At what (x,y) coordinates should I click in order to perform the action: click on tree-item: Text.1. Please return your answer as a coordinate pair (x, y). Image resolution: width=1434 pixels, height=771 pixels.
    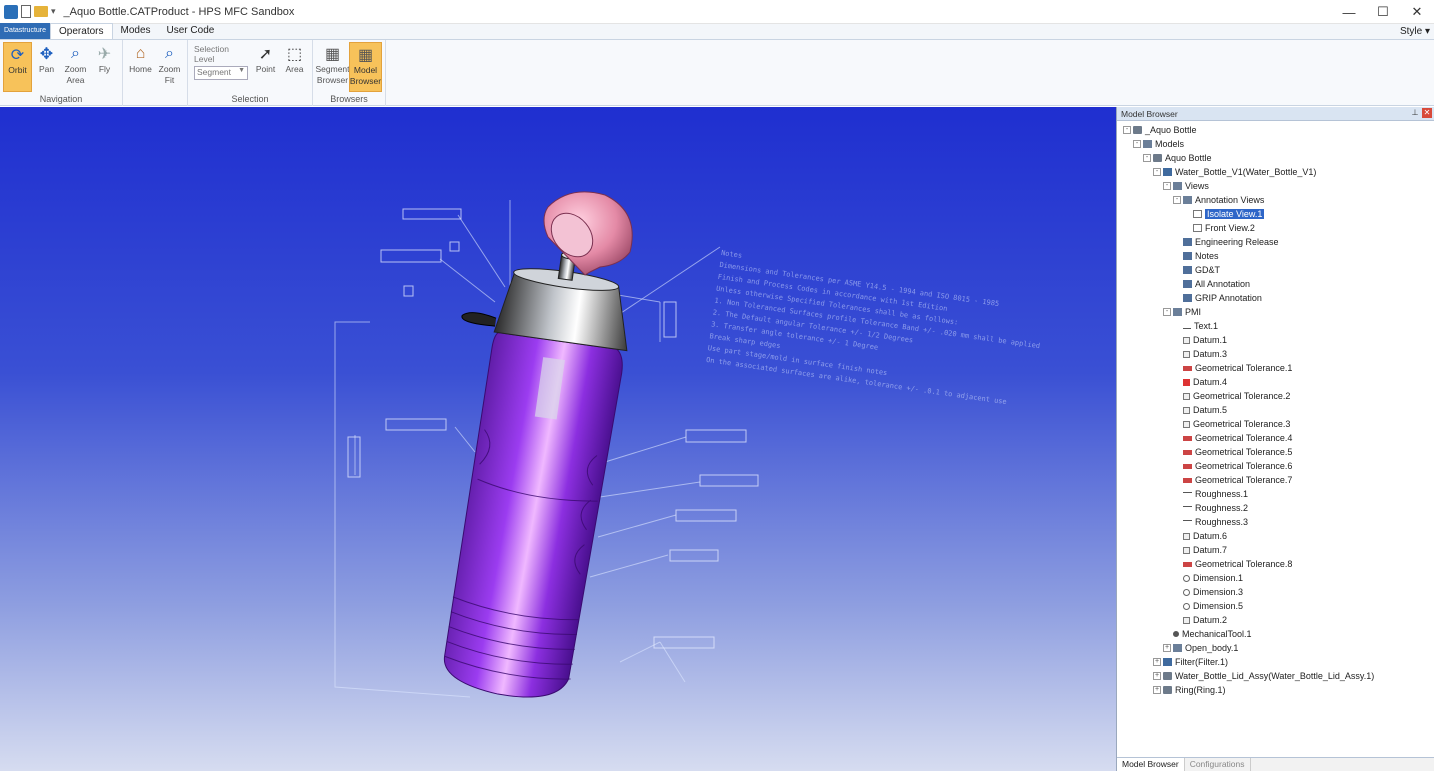
    Looking at the image, I should click on (1195, 326).